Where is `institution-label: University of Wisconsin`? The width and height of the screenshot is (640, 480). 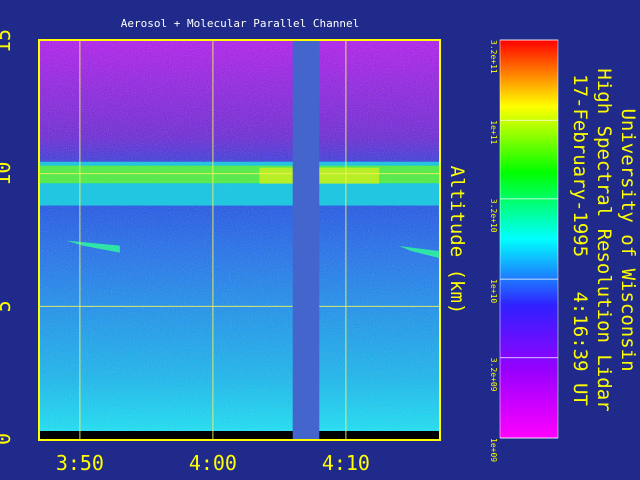 institution-label: University of Wisconsin is located at coordinates (628, 239).